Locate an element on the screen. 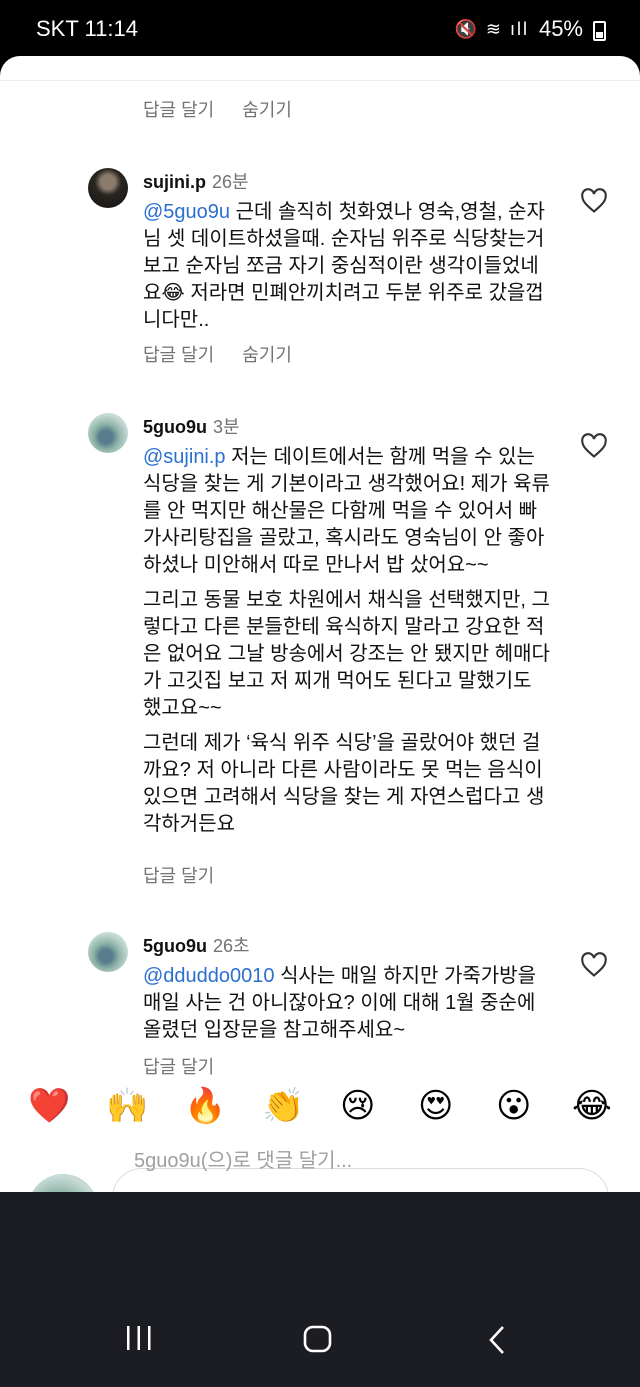 The image size is (640, 1387). mute-wifi-signal-icons: 🔇 ≋ ıll is located at coordinates (491, 28).